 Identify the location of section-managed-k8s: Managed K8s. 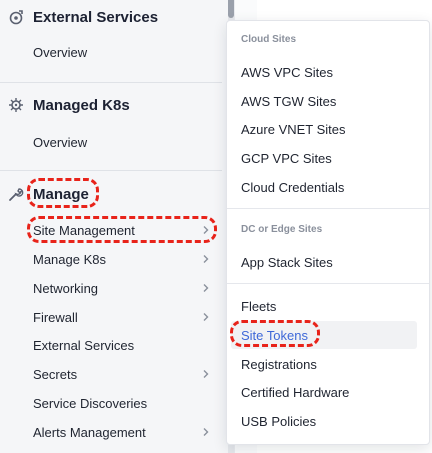
(114, 105).